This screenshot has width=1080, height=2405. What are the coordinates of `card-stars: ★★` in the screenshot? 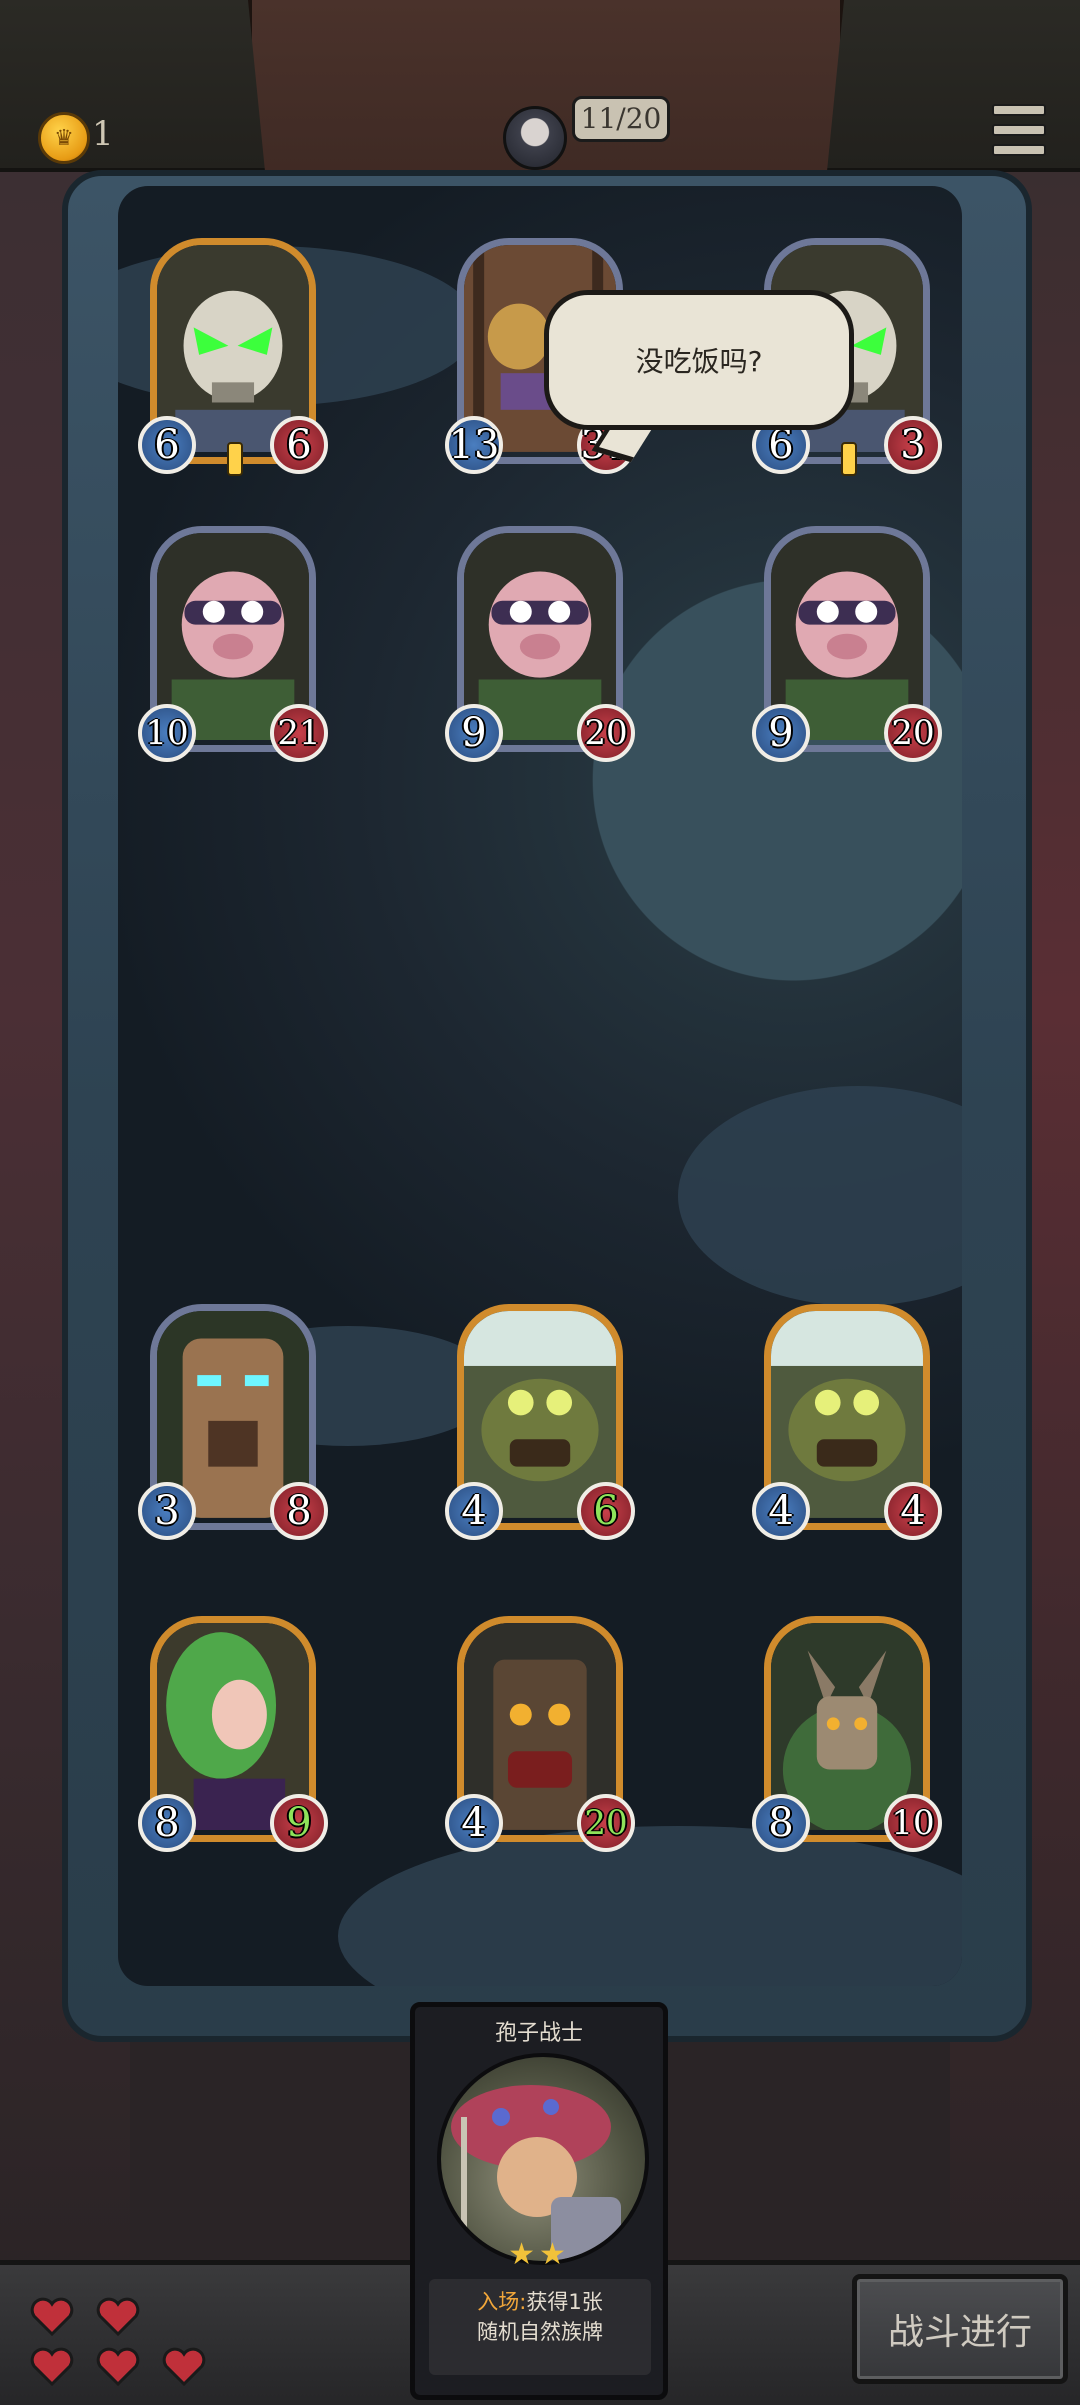 It's located at (539, 2254).